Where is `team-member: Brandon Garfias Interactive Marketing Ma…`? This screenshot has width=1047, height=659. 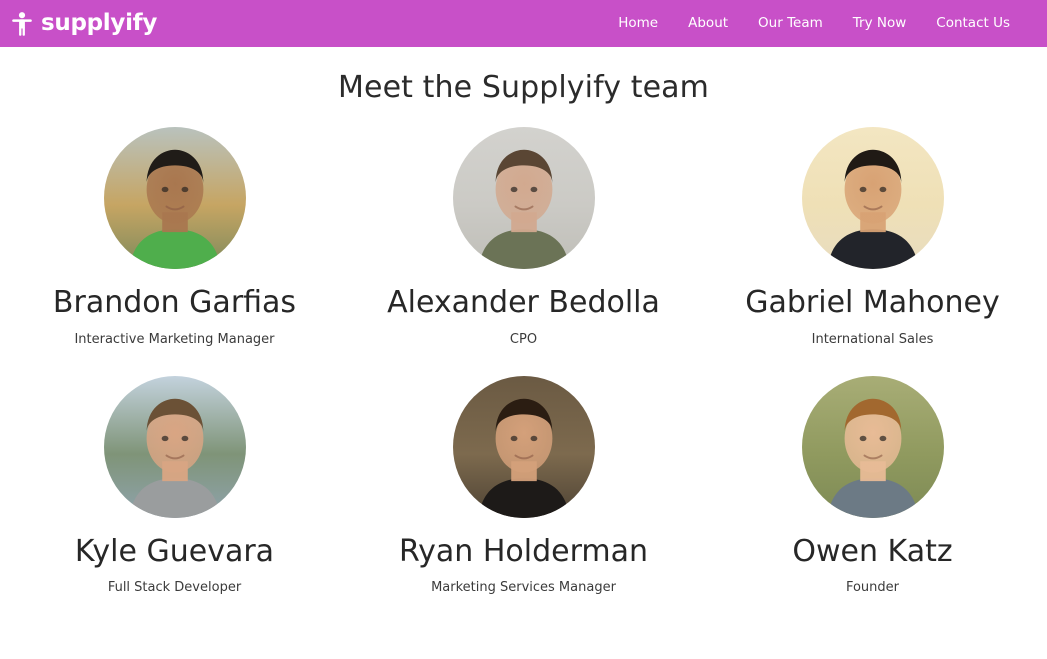
team-member: Brandon Garfias Interactive Marketing Ma… is located at coordinates (174, 236).